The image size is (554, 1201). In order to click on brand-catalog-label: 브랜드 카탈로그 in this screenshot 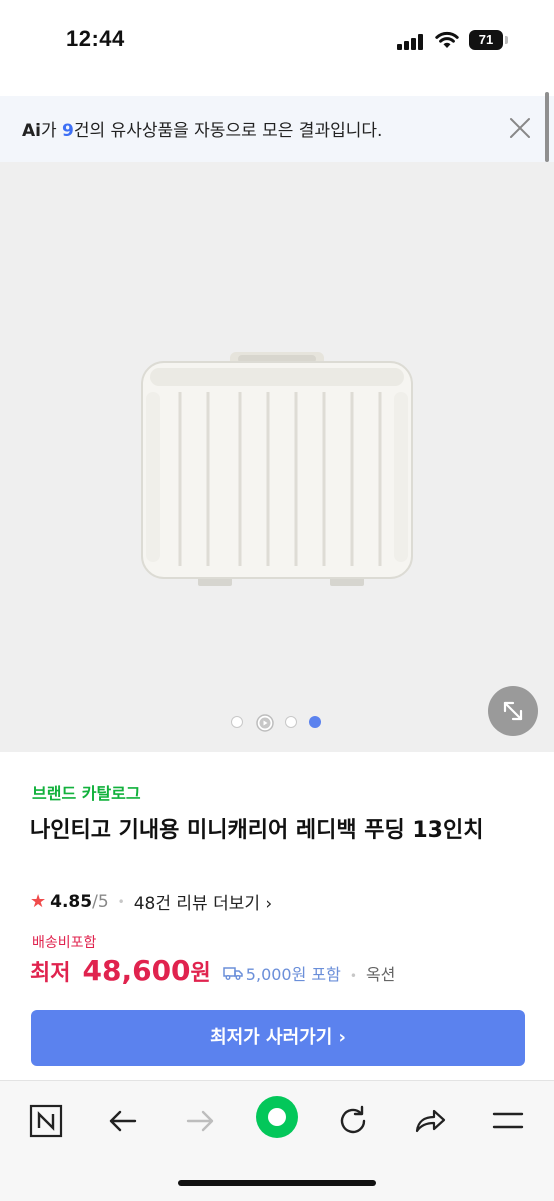, I will do `click(86, 792)`.